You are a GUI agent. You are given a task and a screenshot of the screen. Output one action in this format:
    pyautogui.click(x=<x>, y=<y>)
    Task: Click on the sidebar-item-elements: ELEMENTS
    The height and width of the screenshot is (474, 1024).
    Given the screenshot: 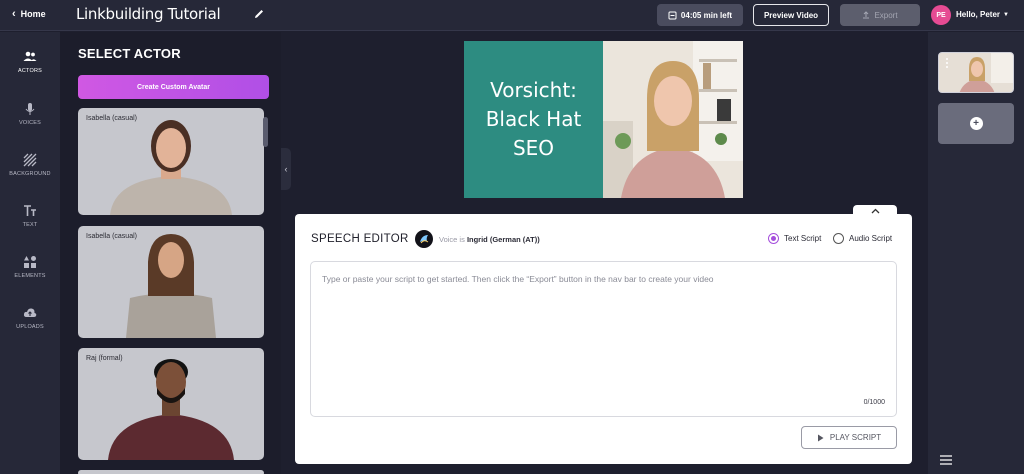 What is the action you would take?
    pyautogui.click(x=30, y=275)
    